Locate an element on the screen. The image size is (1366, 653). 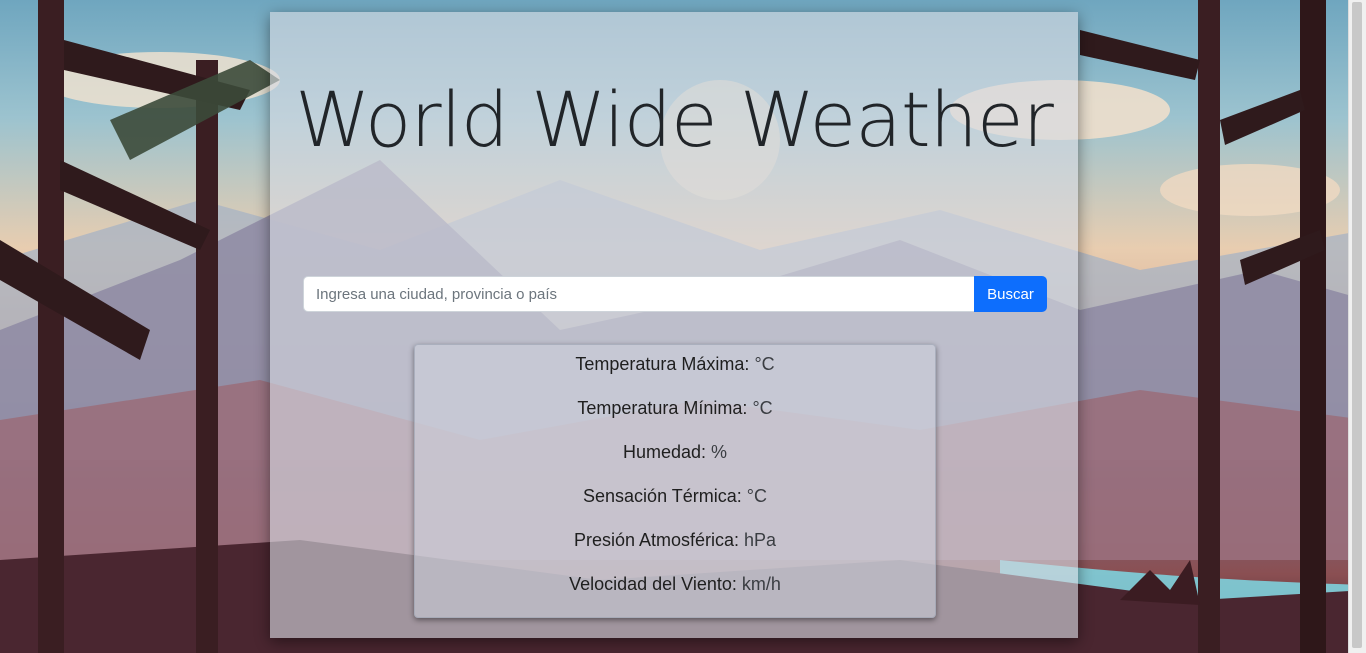
result-pressure: Presión Atmosférica: hPa is located at coordinates (675, 540).